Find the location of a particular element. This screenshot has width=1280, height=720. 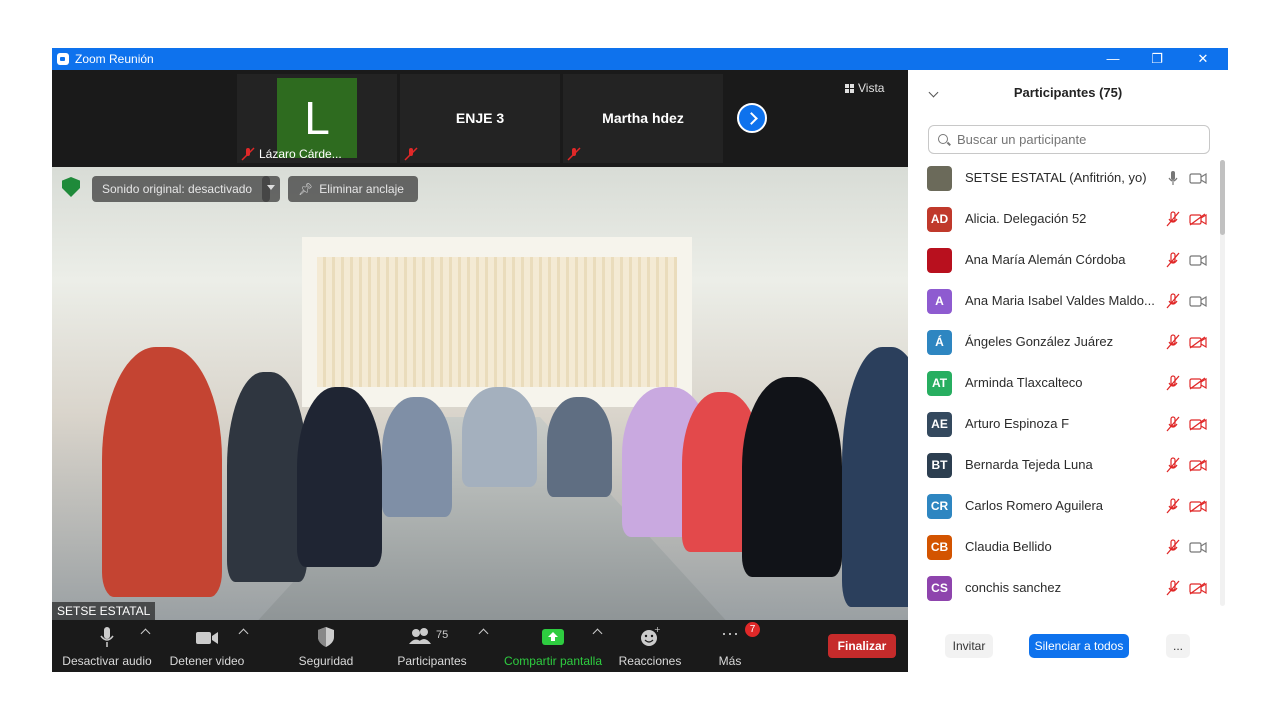

tile-name: ENJE 3 is located at coordinates (480, 118).